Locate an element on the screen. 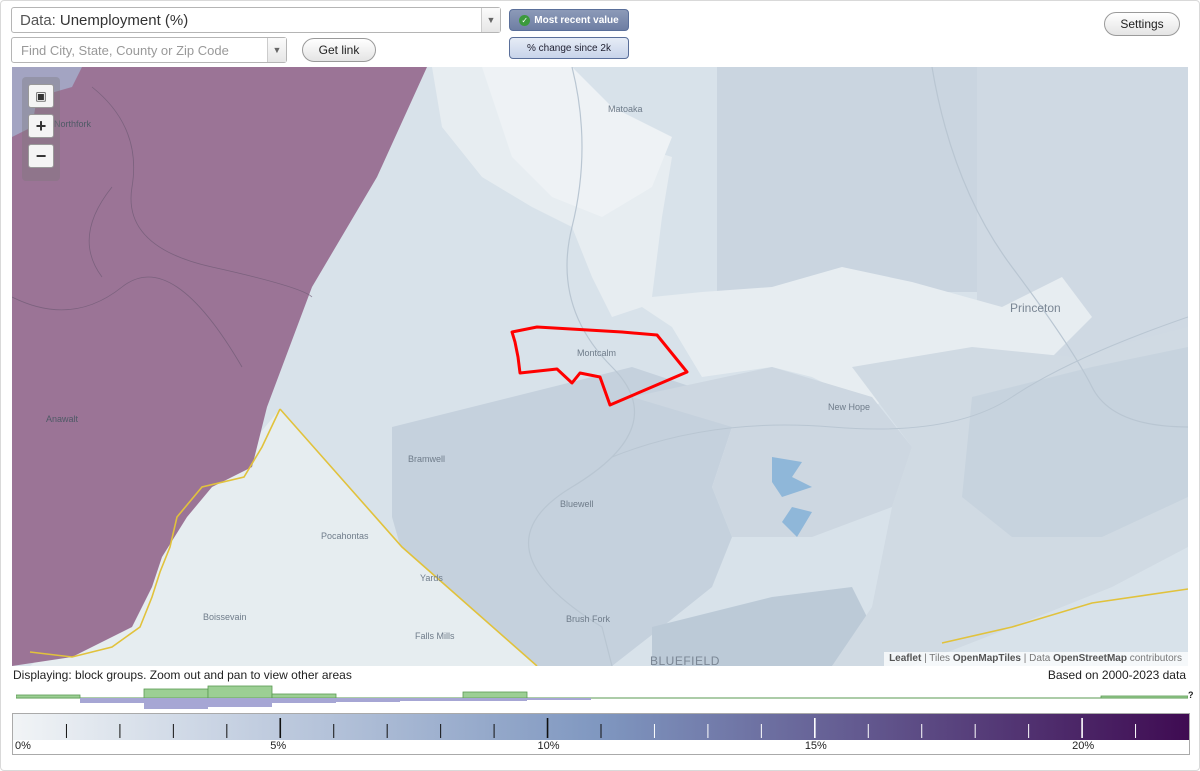 This screenshot has width=1200, height=771. value-histogram is located at coordinates (602, 697).